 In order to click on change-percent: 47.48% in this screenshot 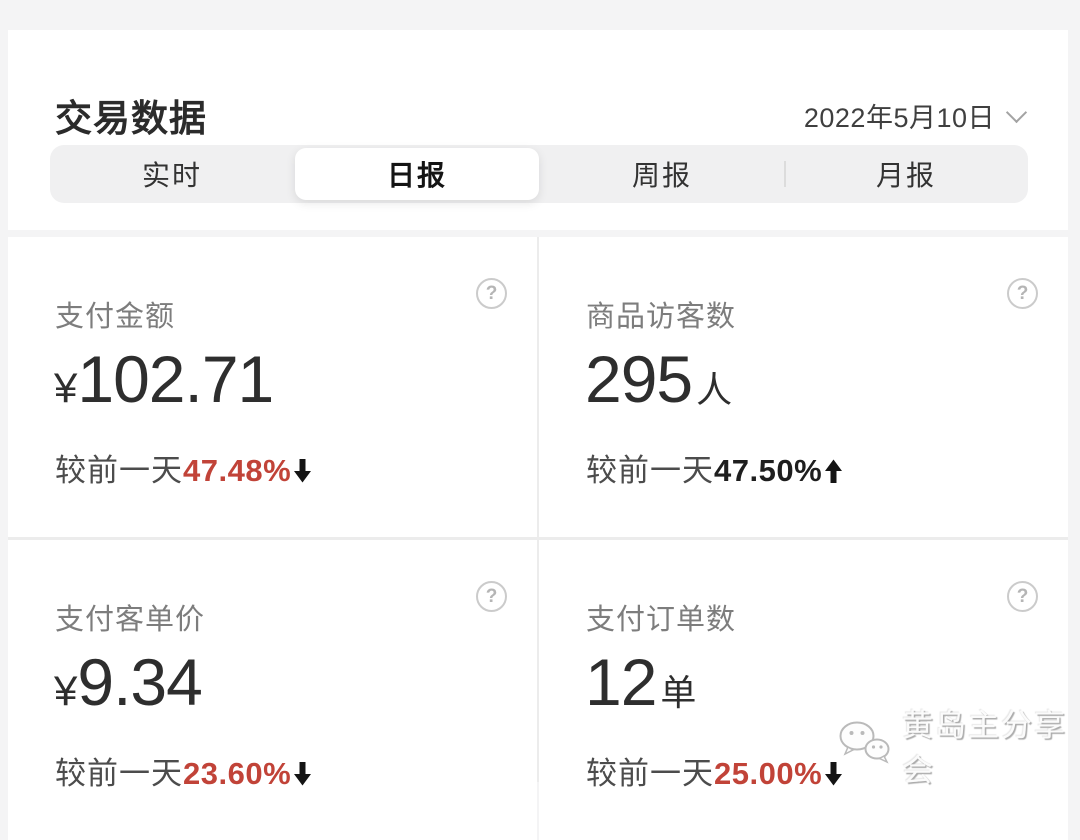, I will do `click(237, 470)`.